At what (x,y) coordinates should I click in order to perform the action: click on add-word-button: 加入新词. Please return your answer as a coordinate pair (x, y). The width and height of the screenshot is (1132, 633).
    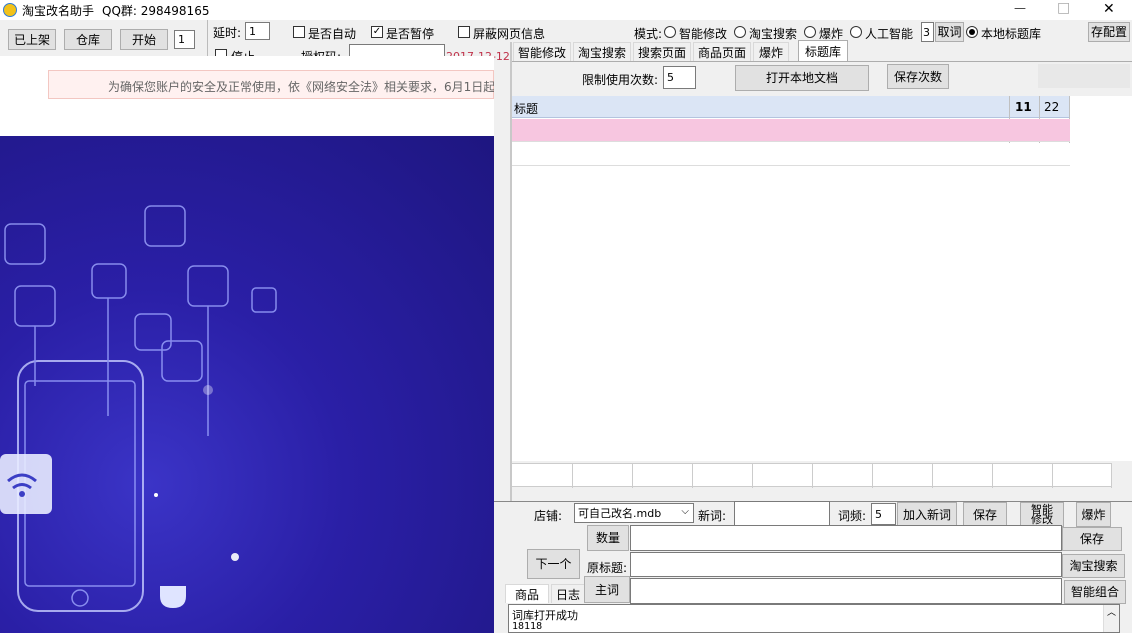
    Looking at the image, I should click on (927, 514).